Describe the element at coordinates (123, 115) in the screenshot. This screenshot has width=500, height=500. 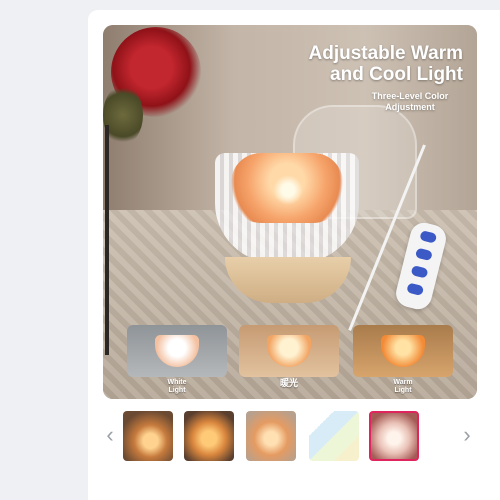
I see `leaf-decoration` at that location.